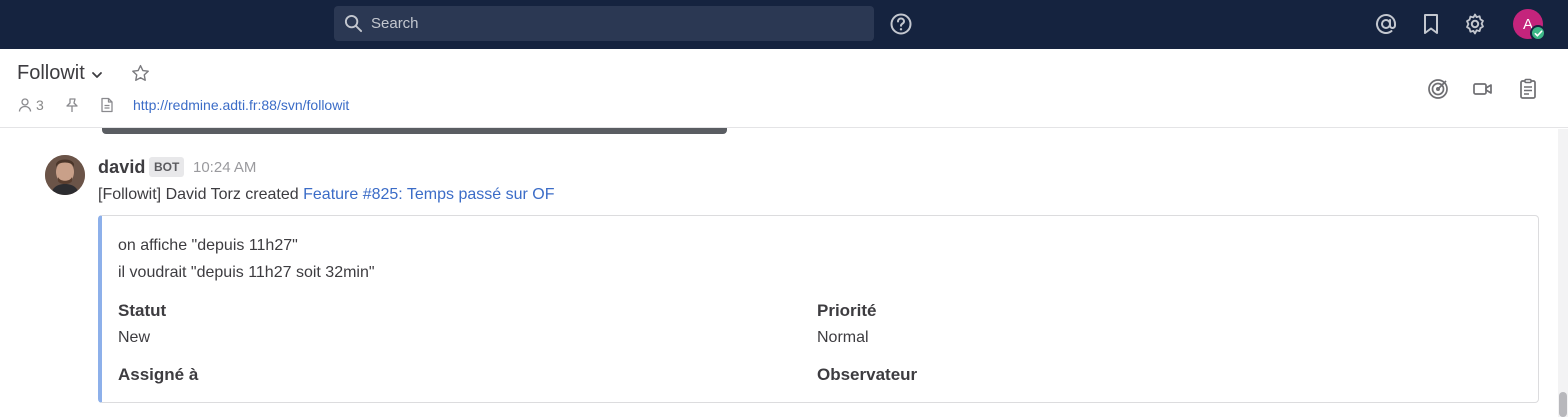  I want to click on field-value-statut: New, so click(134, 337).